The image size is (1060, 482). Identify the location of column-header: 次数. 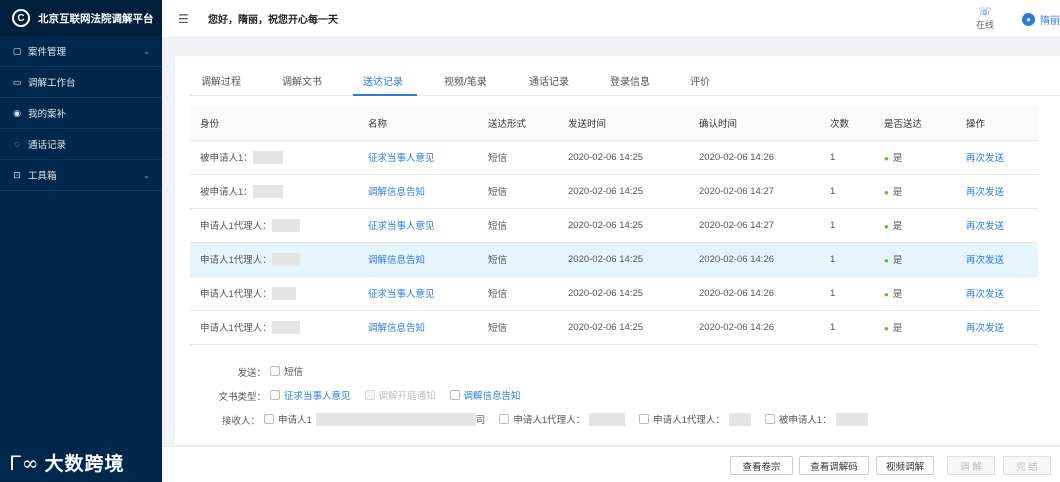
(847, 123).